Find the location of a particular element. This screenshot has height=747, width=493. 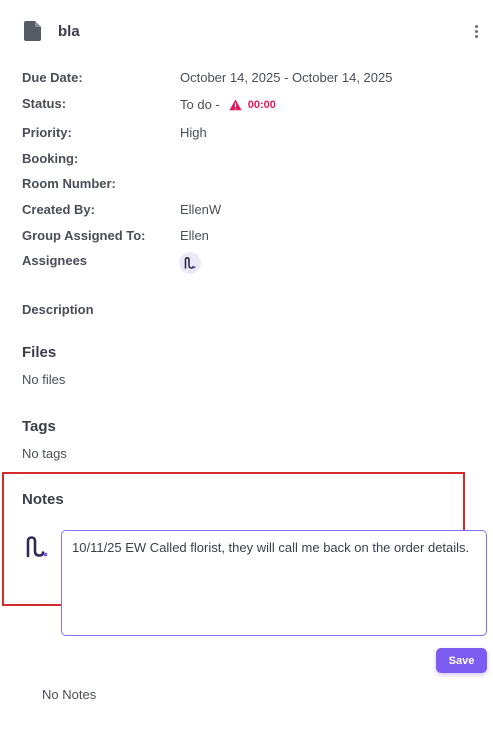

status-label: Status: is located at coordinates (44, 103).